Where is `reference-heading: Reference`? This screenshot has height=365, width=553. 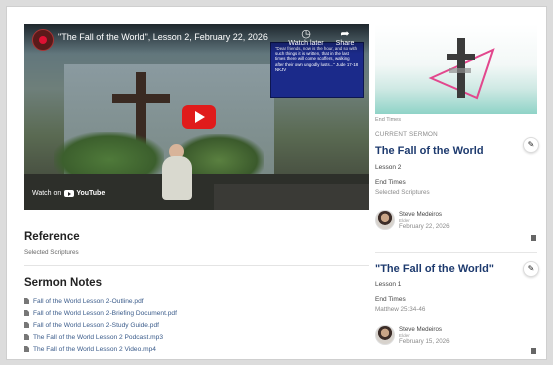
reference-heading: Reference is located at coordinates (52, 237).